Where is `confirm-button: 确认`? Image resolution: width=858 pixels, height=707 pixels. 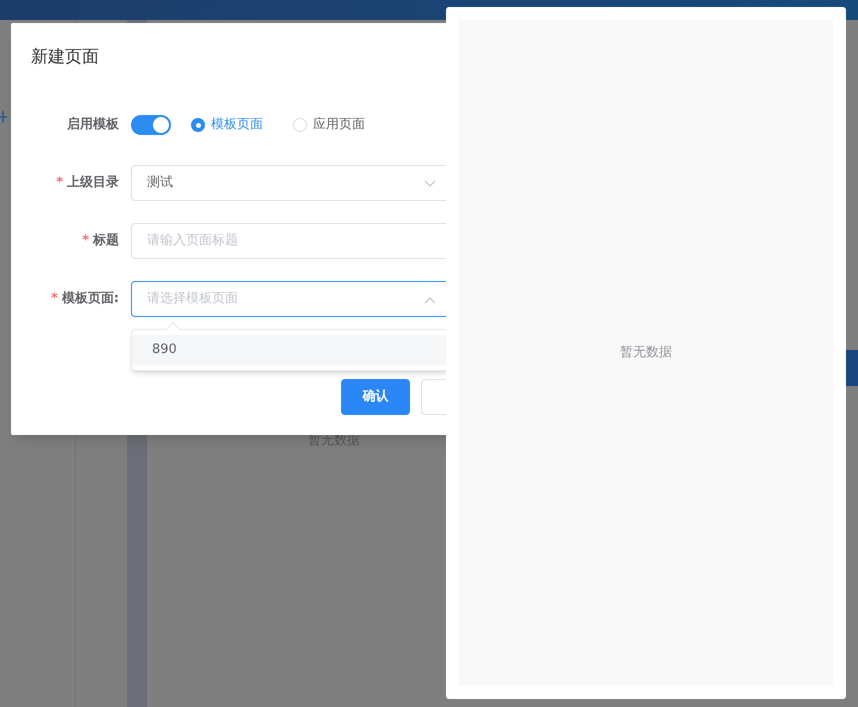
confirm-button: 确认 is located at coordinates (375, 397).